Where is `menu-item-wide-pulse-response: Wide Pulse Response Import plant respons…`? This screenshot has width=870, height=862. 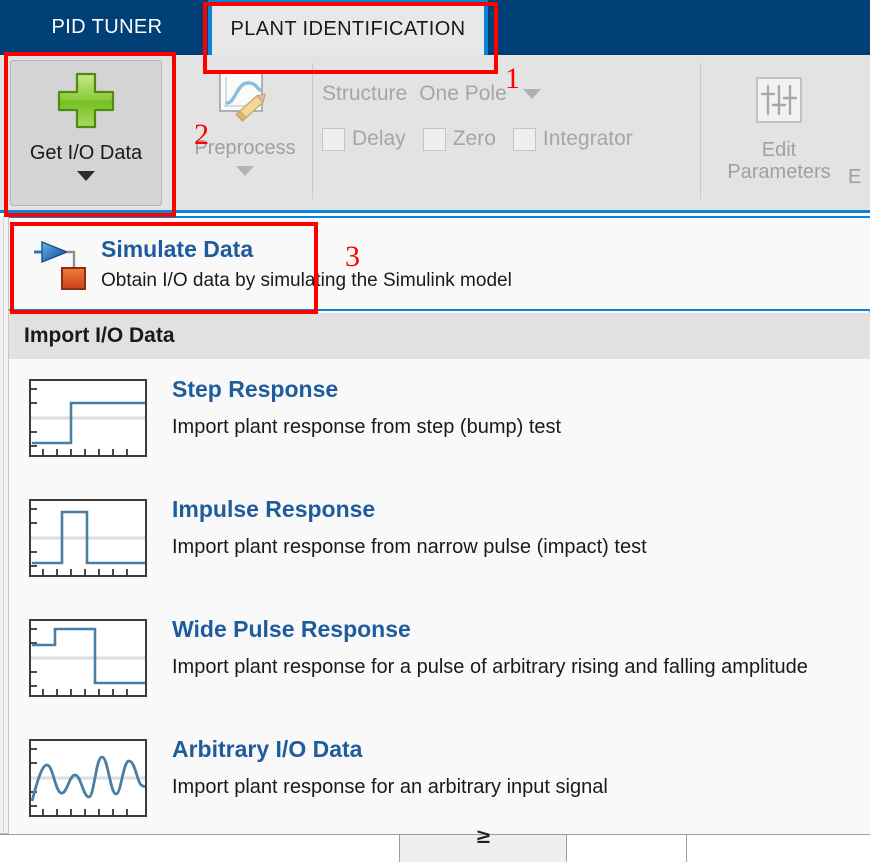 menu-item-wide-pulse-response: Wide Pulse Response Import plant respons… is located at coordinates (439, 659).